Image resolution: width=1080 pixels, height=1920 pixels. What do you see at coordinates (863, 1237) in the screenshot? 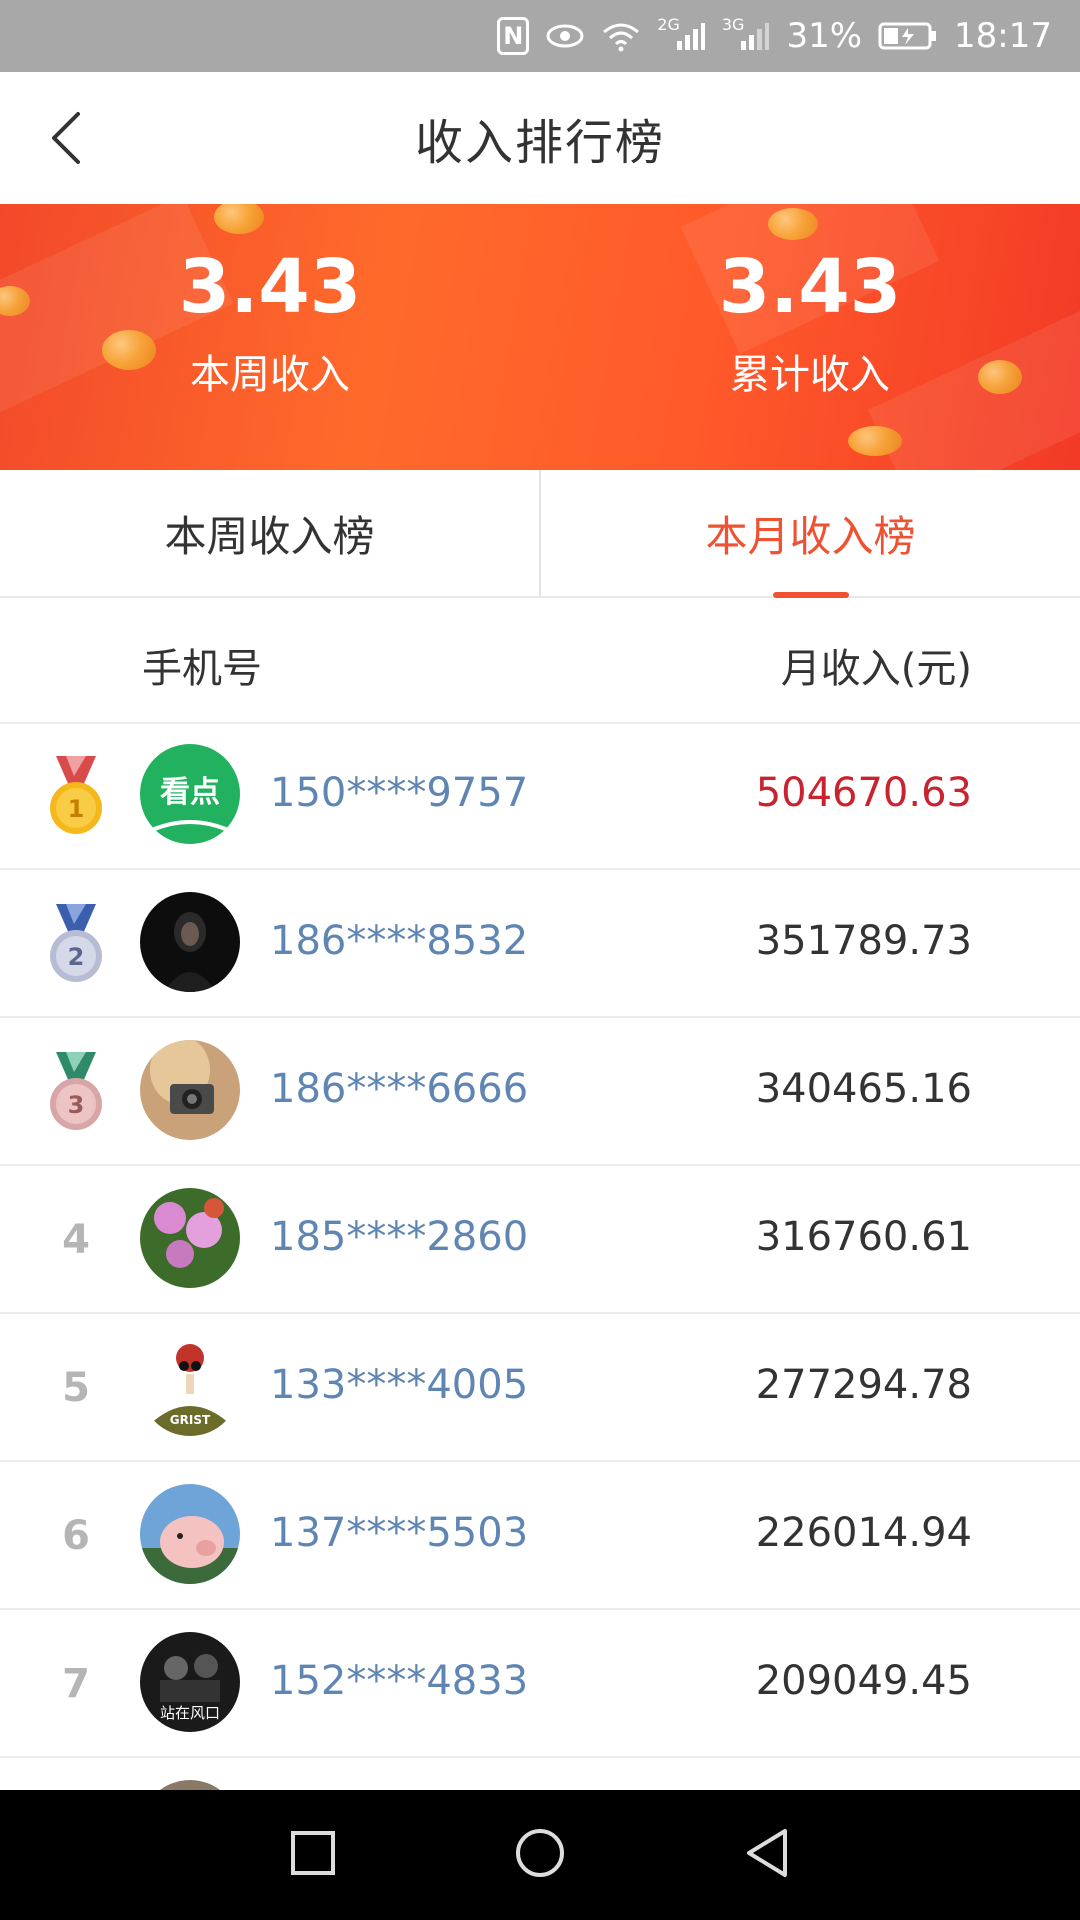
I see `monthly-income-amount: 316760.61` at bounding box center [863, 1237].